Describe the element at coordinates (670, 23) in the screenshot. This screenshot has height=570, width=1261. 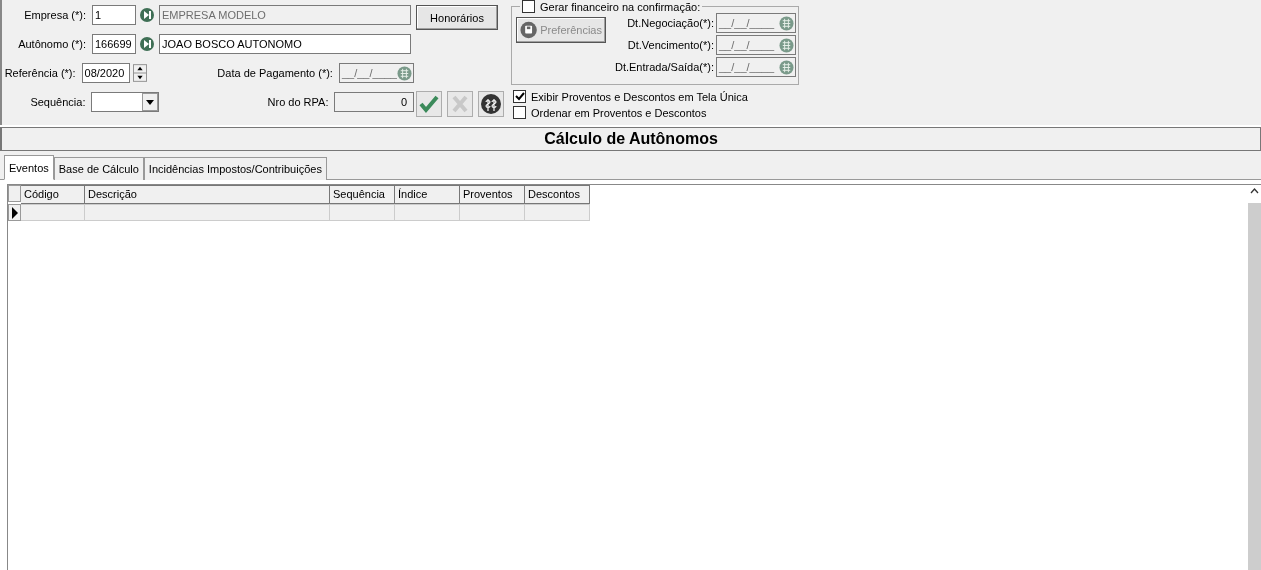
I see `field-label: Dt.Negociação(*):` at that location.